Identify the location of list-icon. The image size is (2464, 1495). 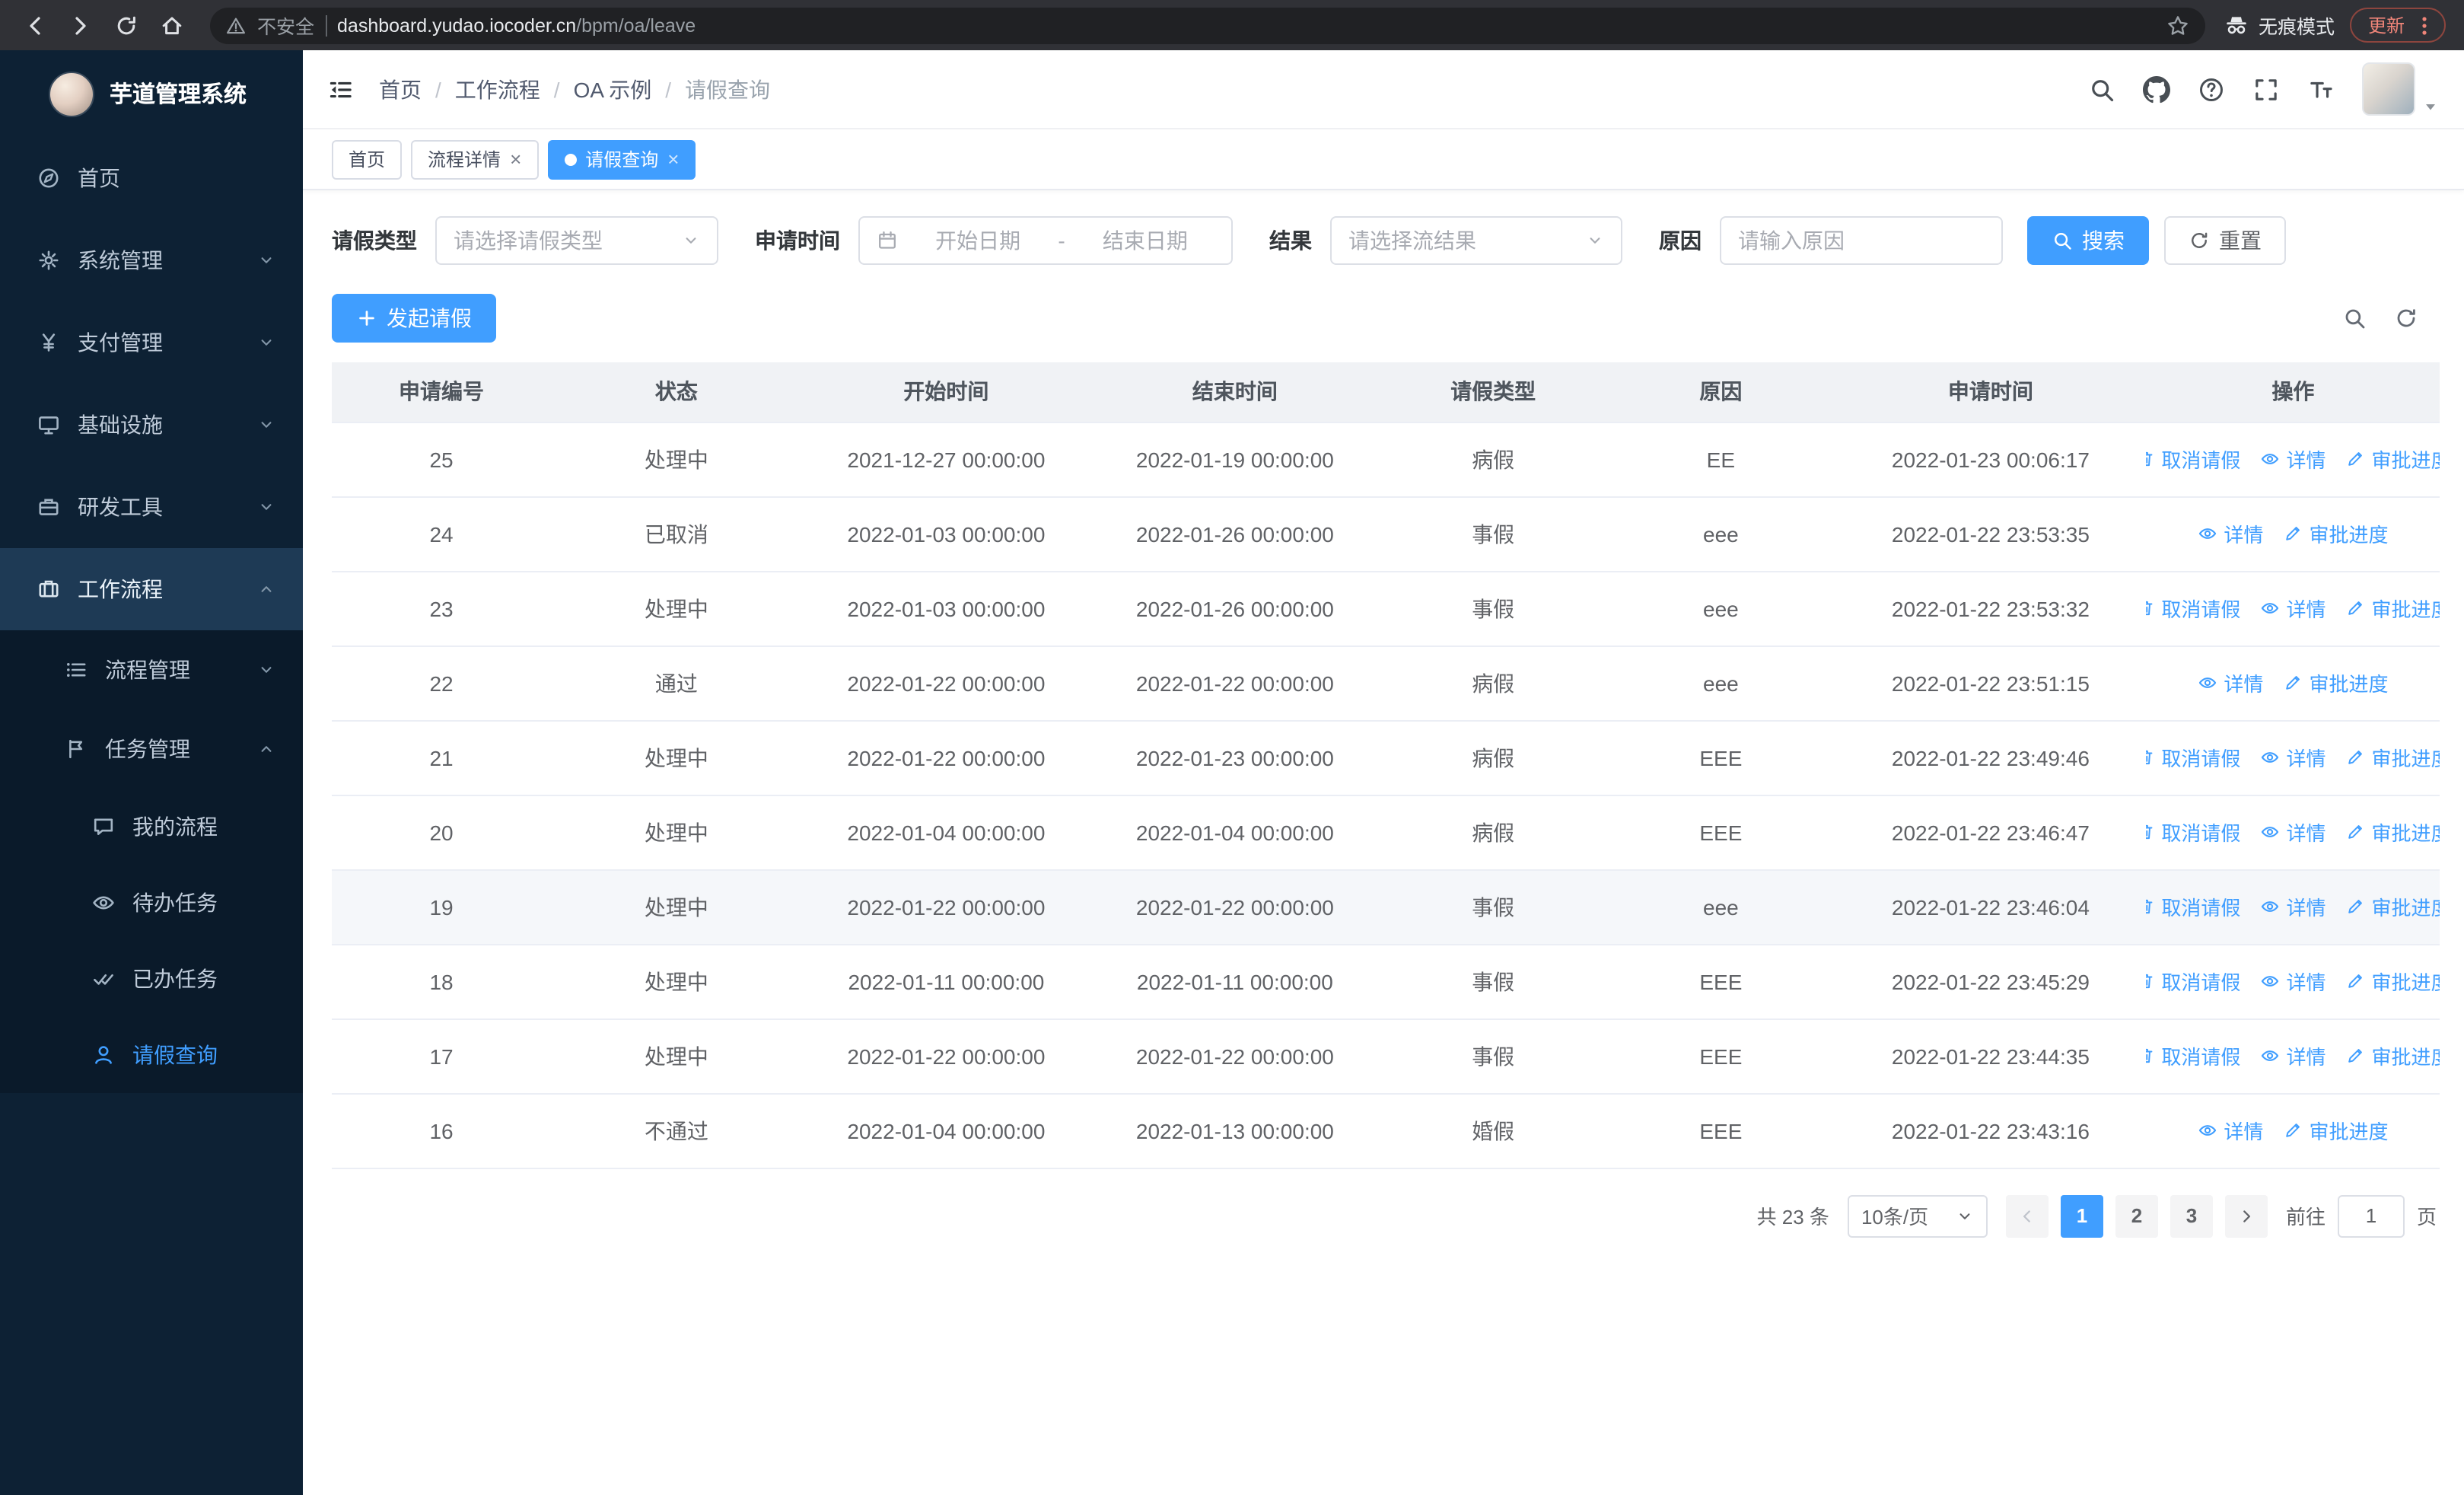
(76, 670).